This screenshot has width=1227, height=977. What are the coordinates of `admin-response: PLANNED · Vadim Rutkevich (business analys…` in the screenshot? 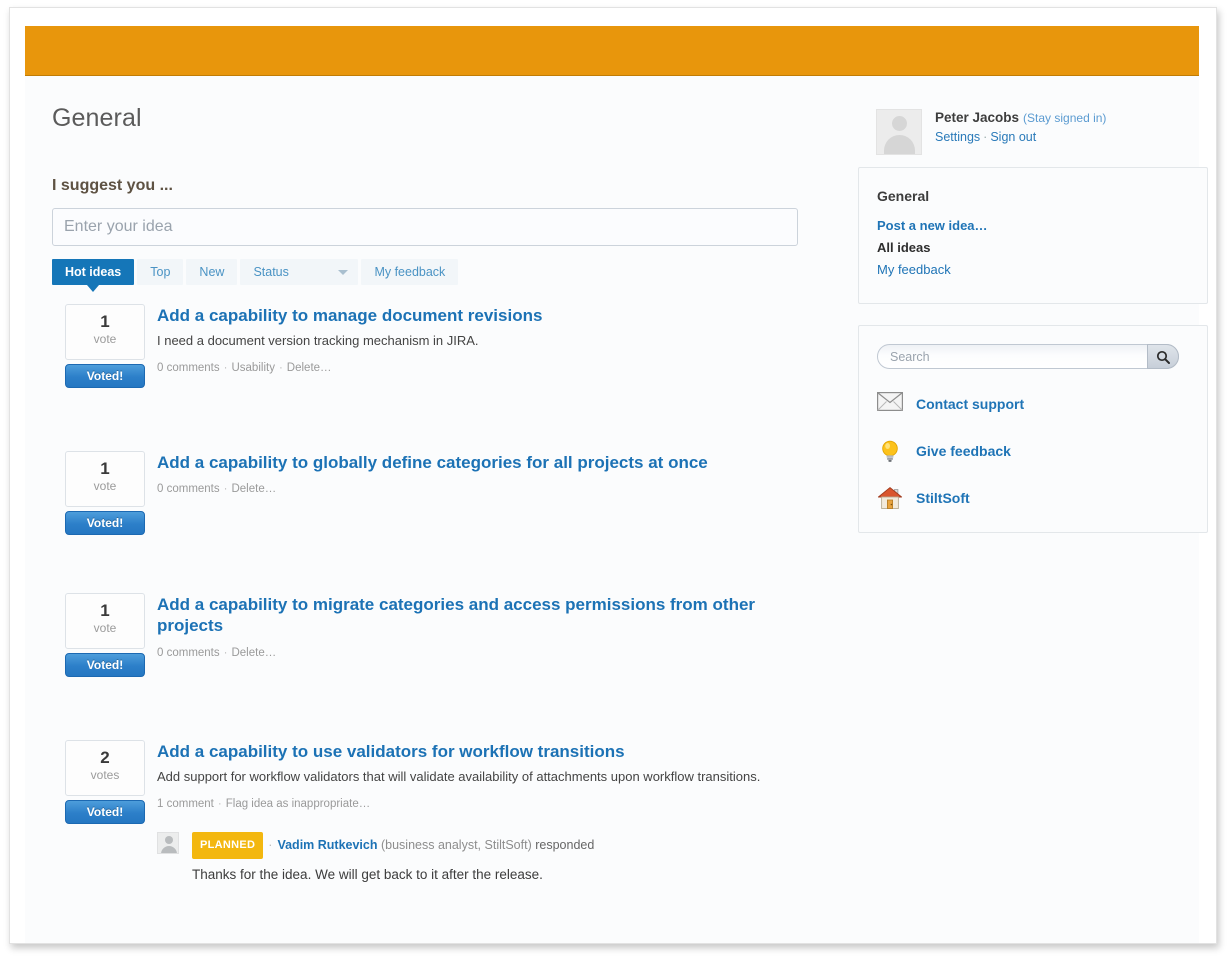 It's located at (484, 858).